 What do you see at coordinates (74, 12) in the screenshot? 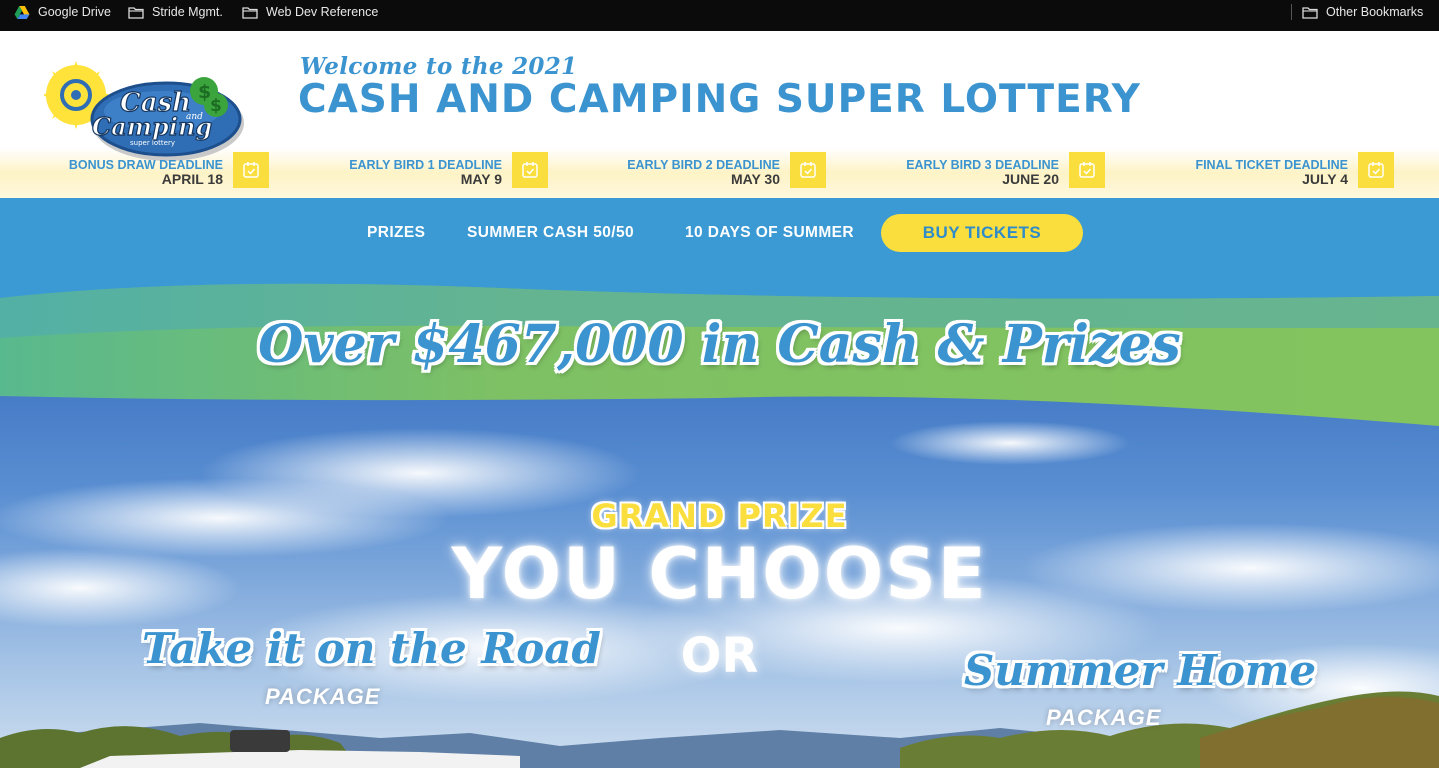
I see `bookmark-label: Google Drive` at bounding box center [74, 12].